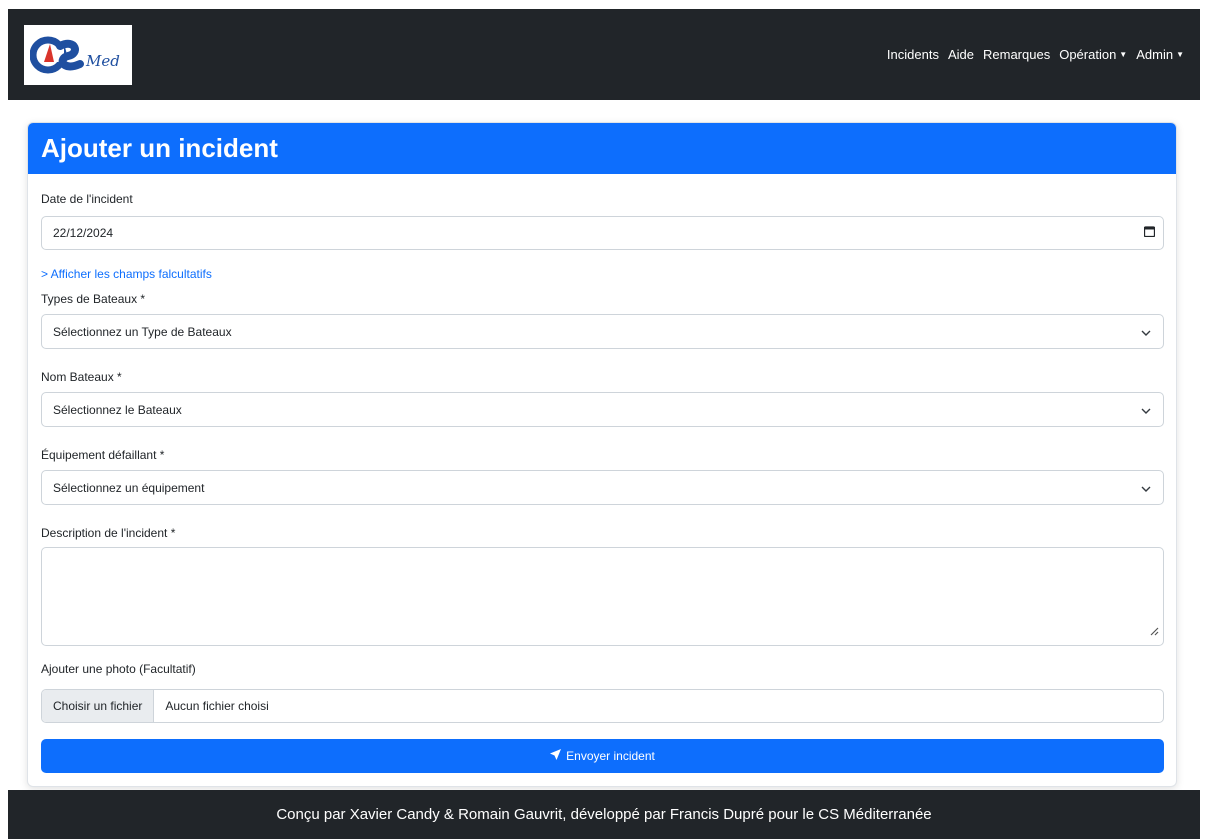  What do you see at coordinates (602, 409) in the screenshot?
I see `boat-name-select: Sélectionnez le Bateaux` at bounding box center [602, 409].